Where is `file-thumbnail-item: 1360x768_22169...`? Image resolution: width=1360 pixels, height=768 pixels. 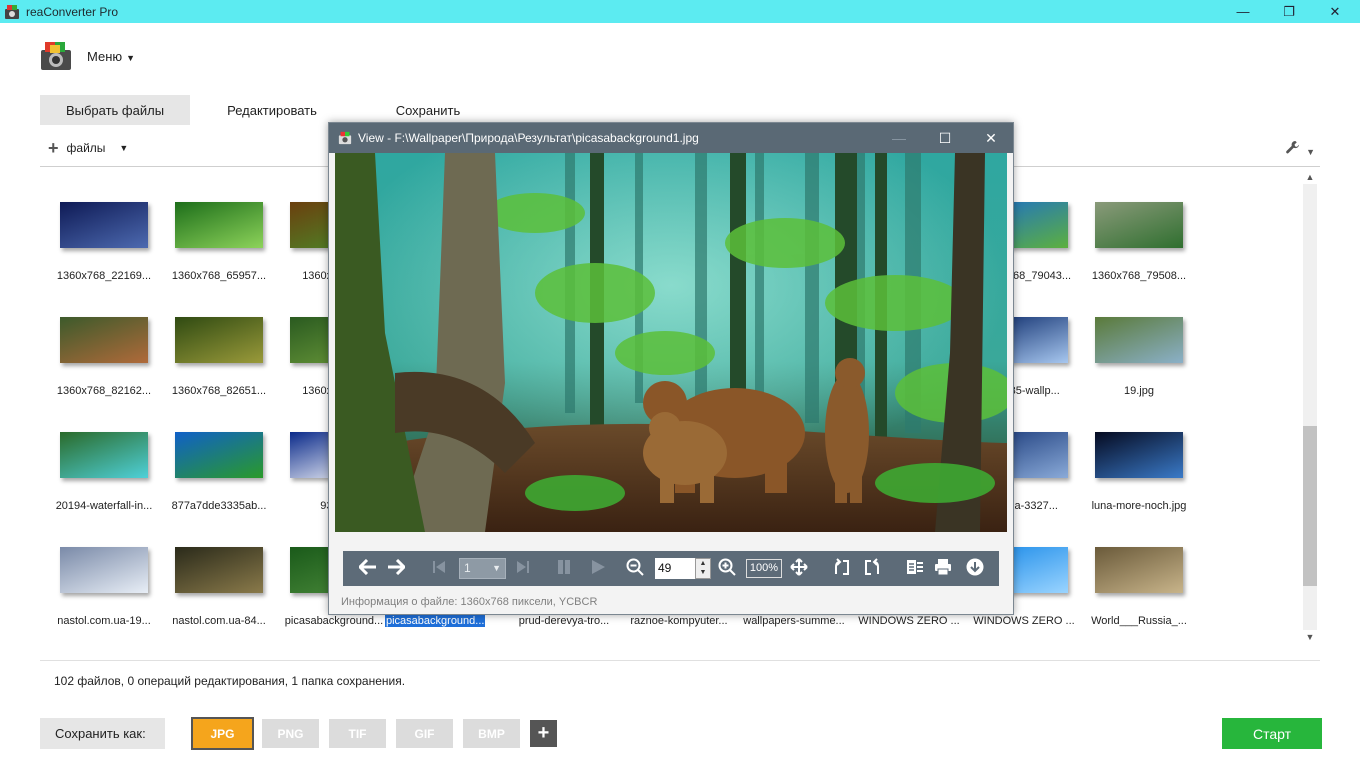 file-thumbnail-item: 1360x768_22169... is located at coordinates (97, 227).